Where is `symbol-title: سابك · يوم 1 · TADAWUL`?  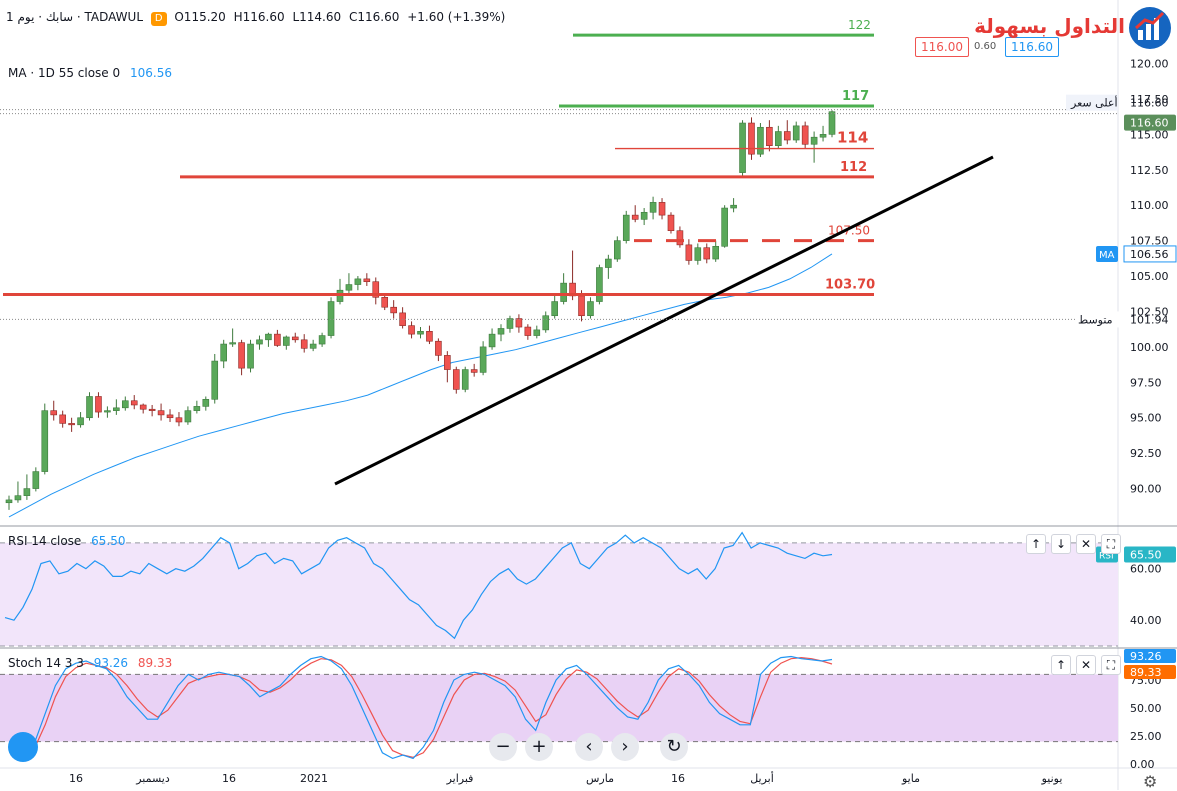
symbol-title: سابك · يوم 1 · TADAWUL is located at coordinates (74, 17).